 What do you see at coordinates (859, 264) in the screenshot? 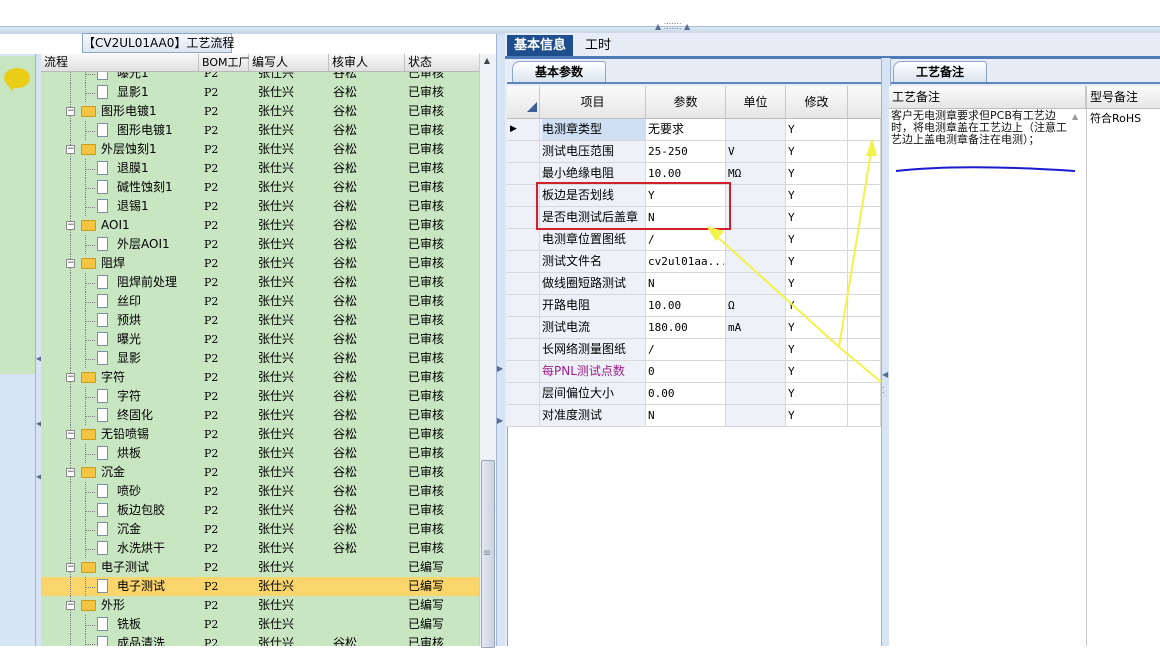
I see `annotation-arrow-line` at bounding box center [859, 264].